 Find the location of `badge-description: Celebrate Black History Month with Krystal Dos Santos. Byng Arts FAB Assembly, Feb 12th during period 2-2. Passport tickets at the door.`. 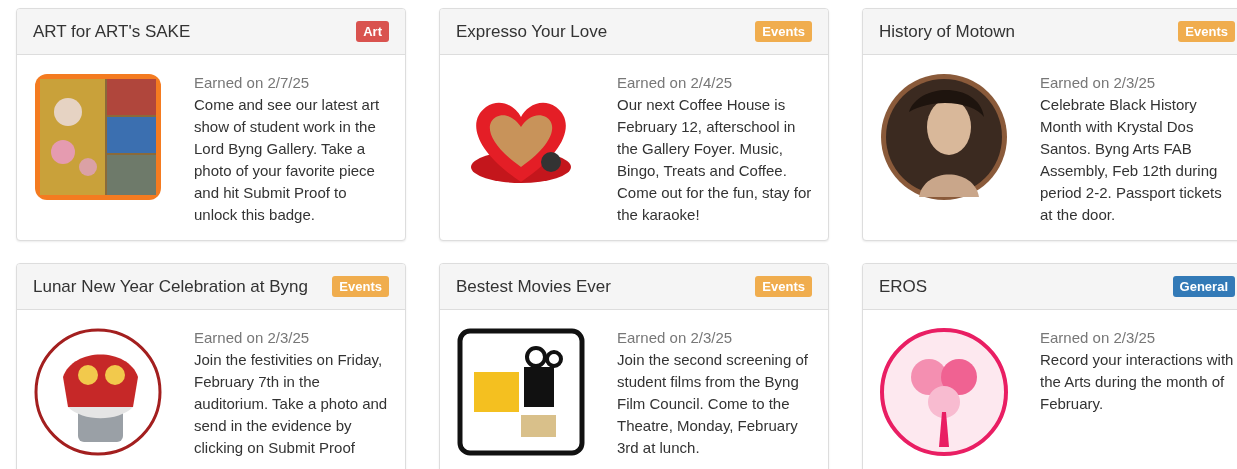

badge-description: Celebrate Black History Month with Krystal Dos Santos. Byng Arts FAB Assembly, Feb 12th during period 2-2. Passport tickets at the door. is located at coordinates (1131, 160).